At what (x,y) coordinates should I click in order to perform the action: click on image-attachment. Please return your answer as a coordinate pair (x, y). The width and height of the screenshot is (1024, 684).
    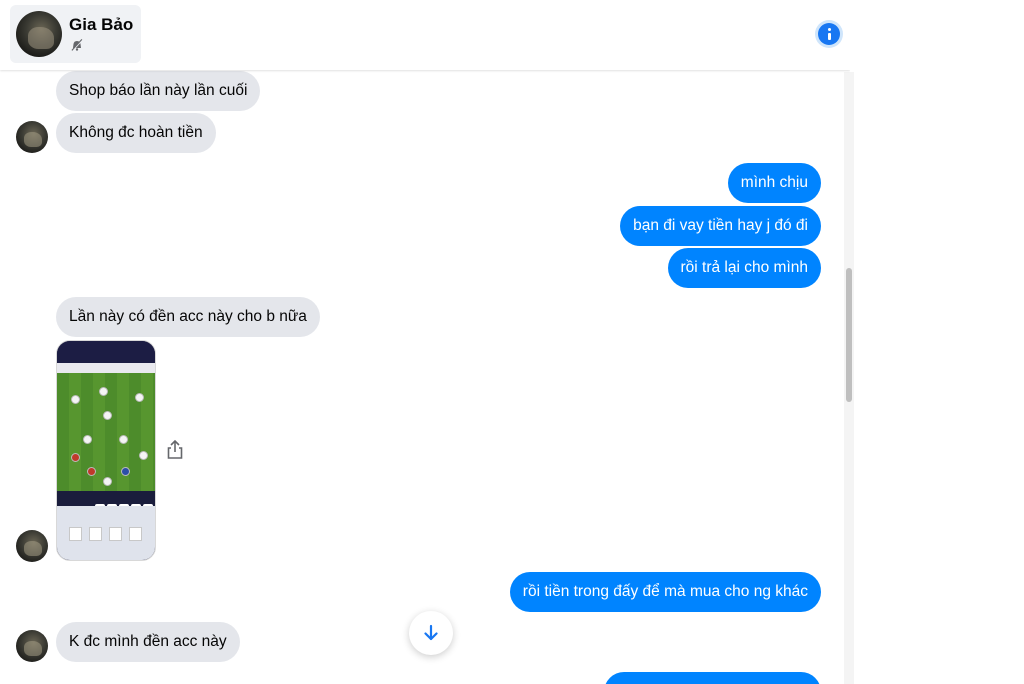
    Looking at the image, I should click on (106, 450).